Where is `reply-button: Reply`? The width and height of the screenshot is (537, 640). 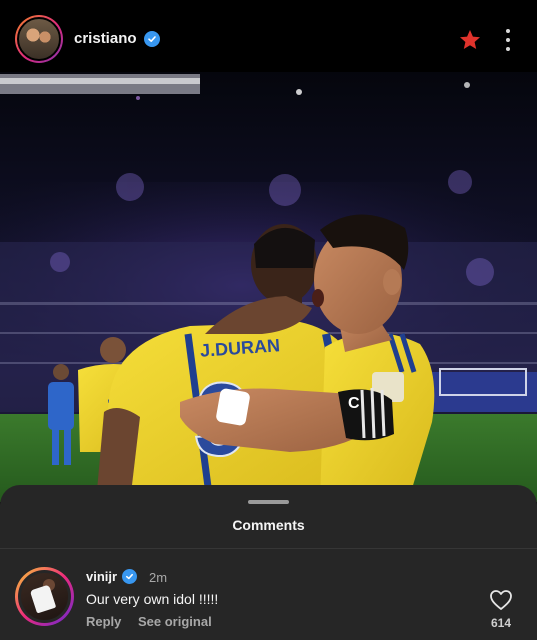
reply-button: Reply is located at coordinates (103, 621).